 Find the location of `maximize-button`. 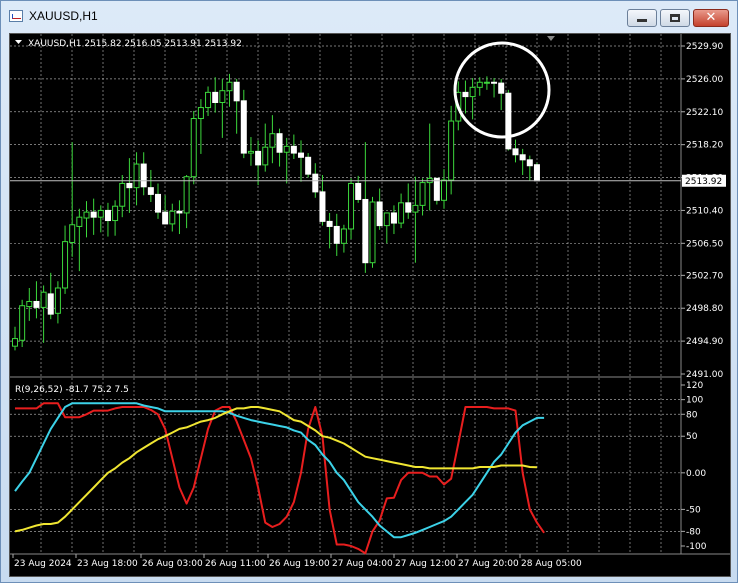

maximize-button is located at coordinates (675, 18).